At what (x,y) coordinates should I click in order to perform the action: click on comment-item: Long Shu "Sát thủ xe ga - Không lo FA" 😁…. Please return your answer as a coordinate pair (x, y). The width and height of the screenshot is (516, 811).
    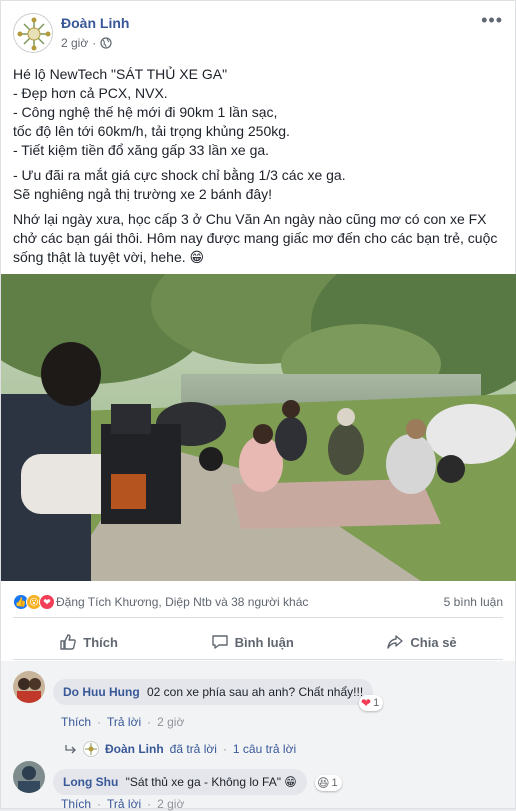
    Looking at the image, I should click on (258, 786).